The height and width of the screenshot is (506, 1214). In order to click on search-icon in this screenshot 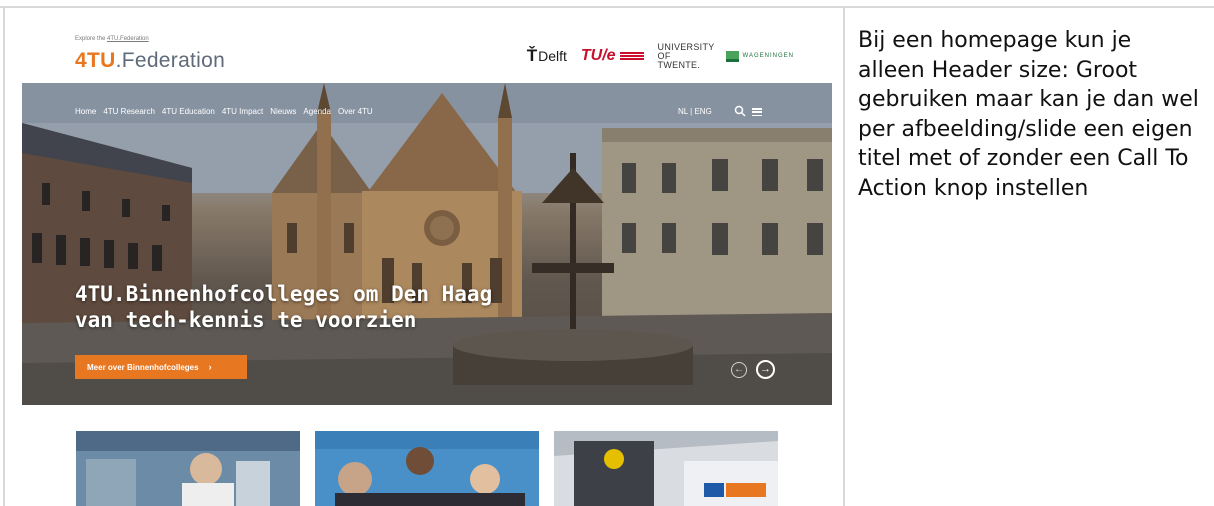, I will do `click(740, 111)`.